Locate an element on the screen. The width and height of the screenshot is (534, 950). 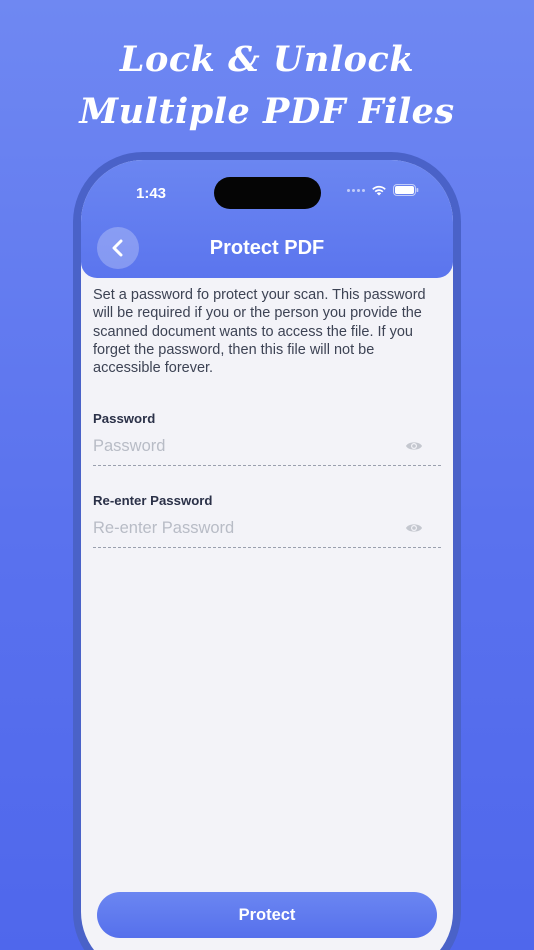
battery-icon is located at coordinates (406, 190).